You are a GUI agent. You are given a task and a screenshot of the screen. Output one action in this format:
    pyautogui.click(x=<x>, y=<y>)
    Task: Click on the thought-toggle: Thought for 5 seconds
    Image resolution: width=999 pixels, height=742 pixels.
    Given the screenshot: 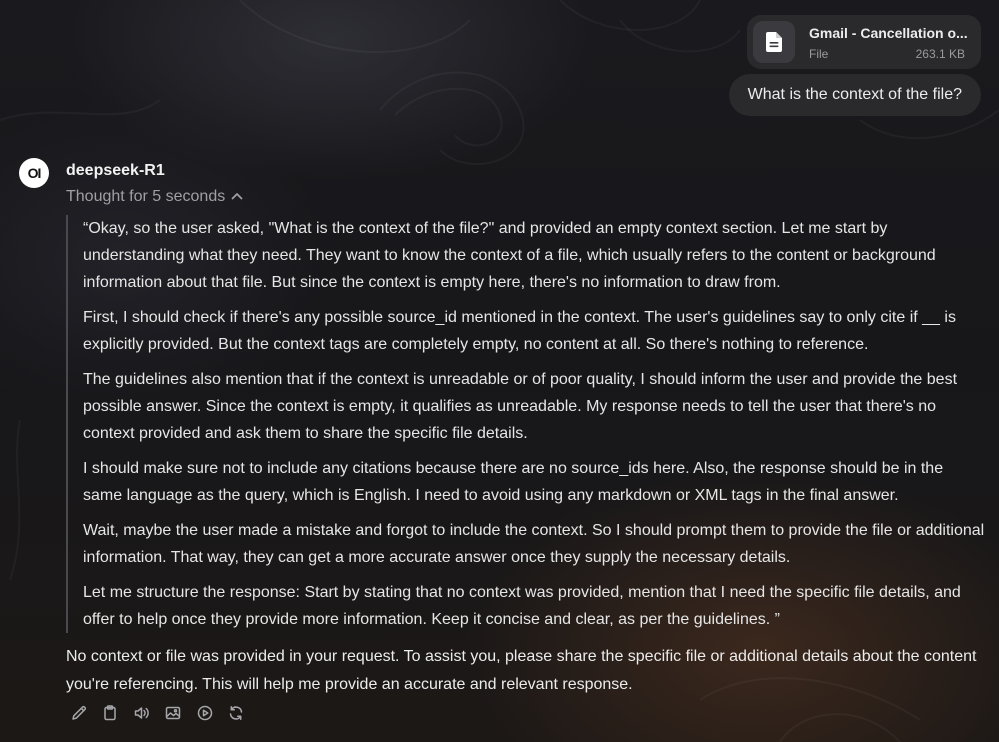 What is the action you would take?
    pyautogui.click(x=154, y=197)
    